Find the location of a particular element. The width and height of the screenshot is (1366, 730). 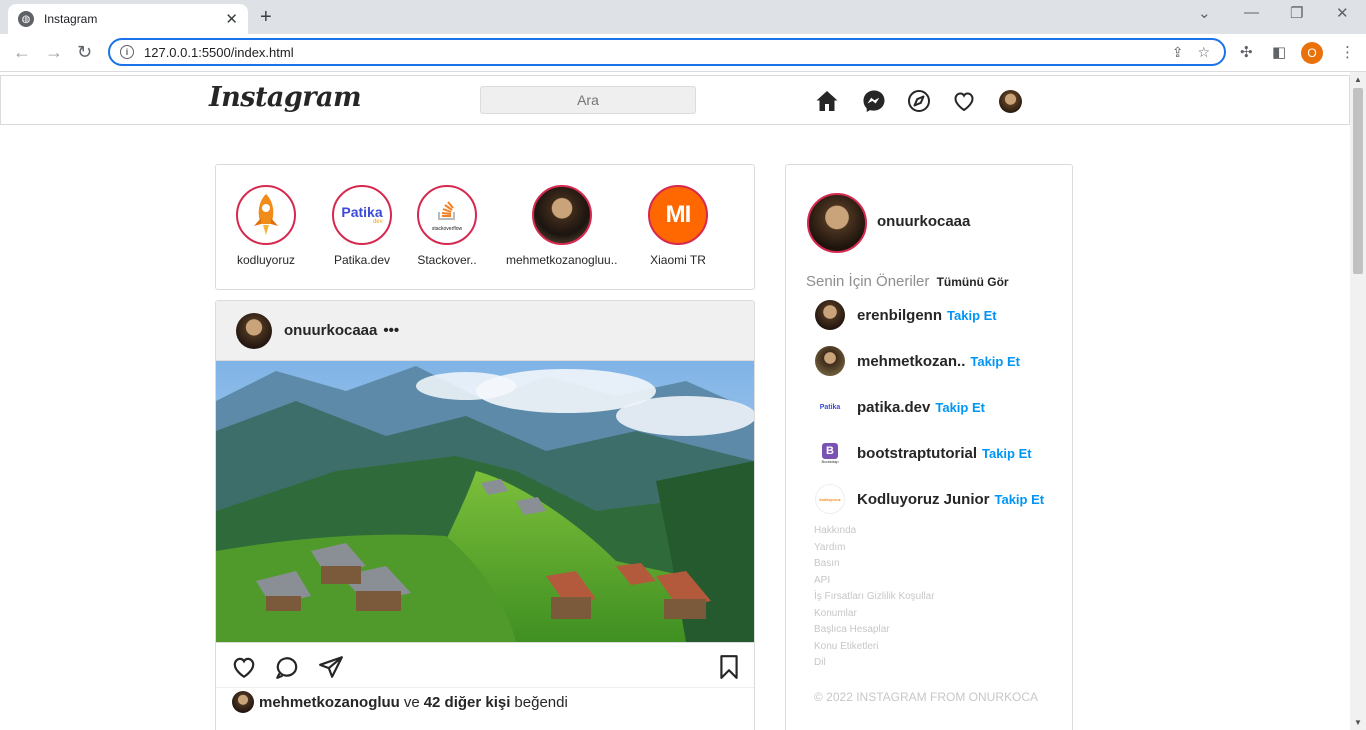

extensions-icon: ✣ is located at coordinates (1246, 52).